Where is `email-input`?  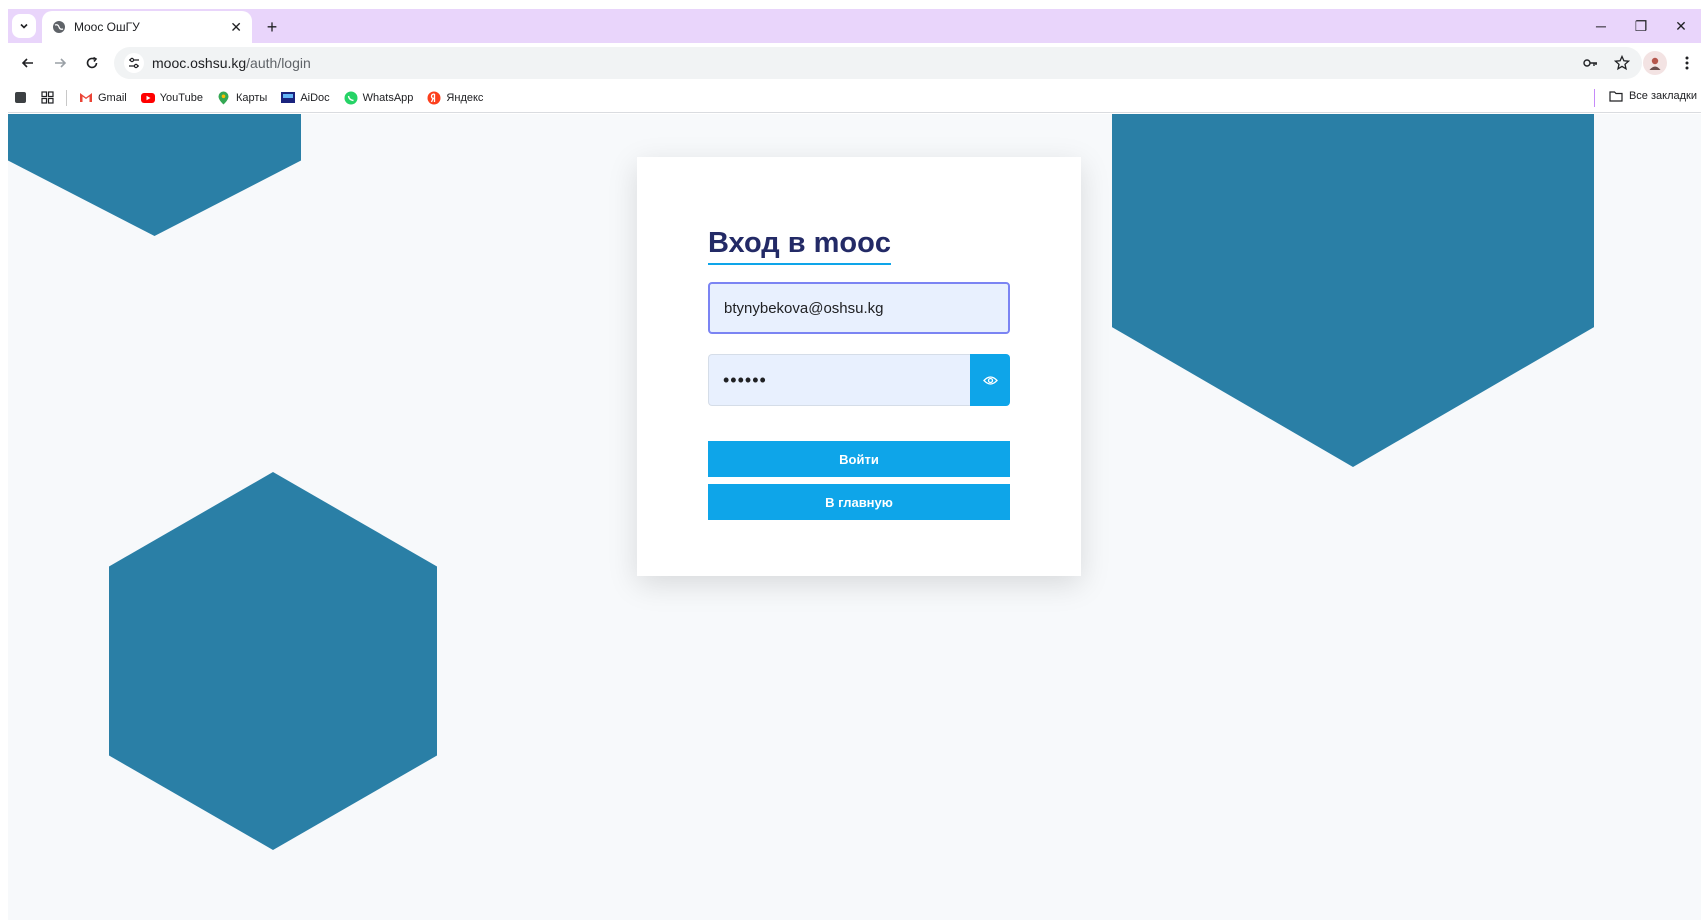 email-input is located at coordinates (859, 308).